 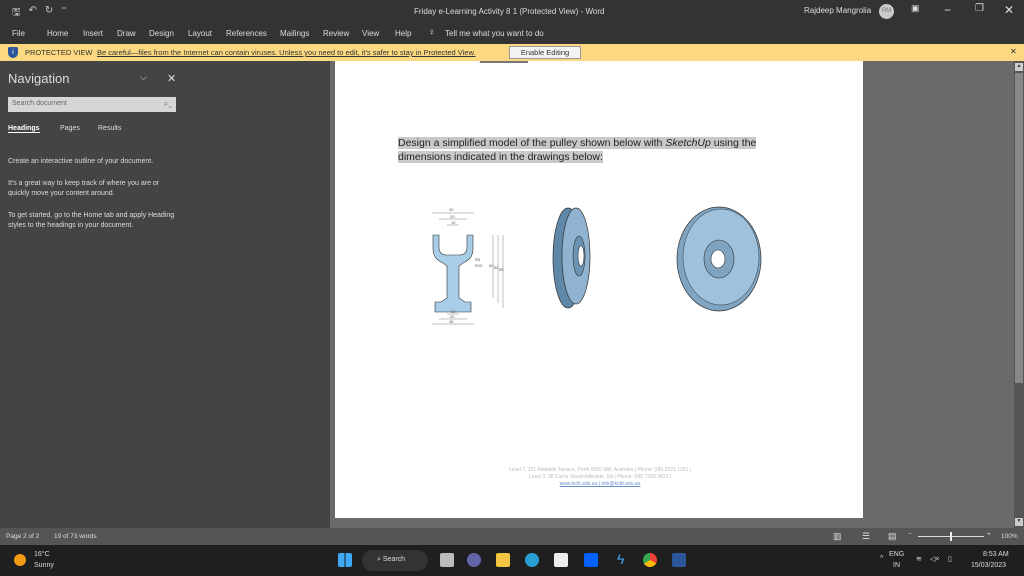 What do you see at coordinates (75, 536) in the screenshot?
I see `word-count: 19 of 73 words` at bounding box center [75, 536].